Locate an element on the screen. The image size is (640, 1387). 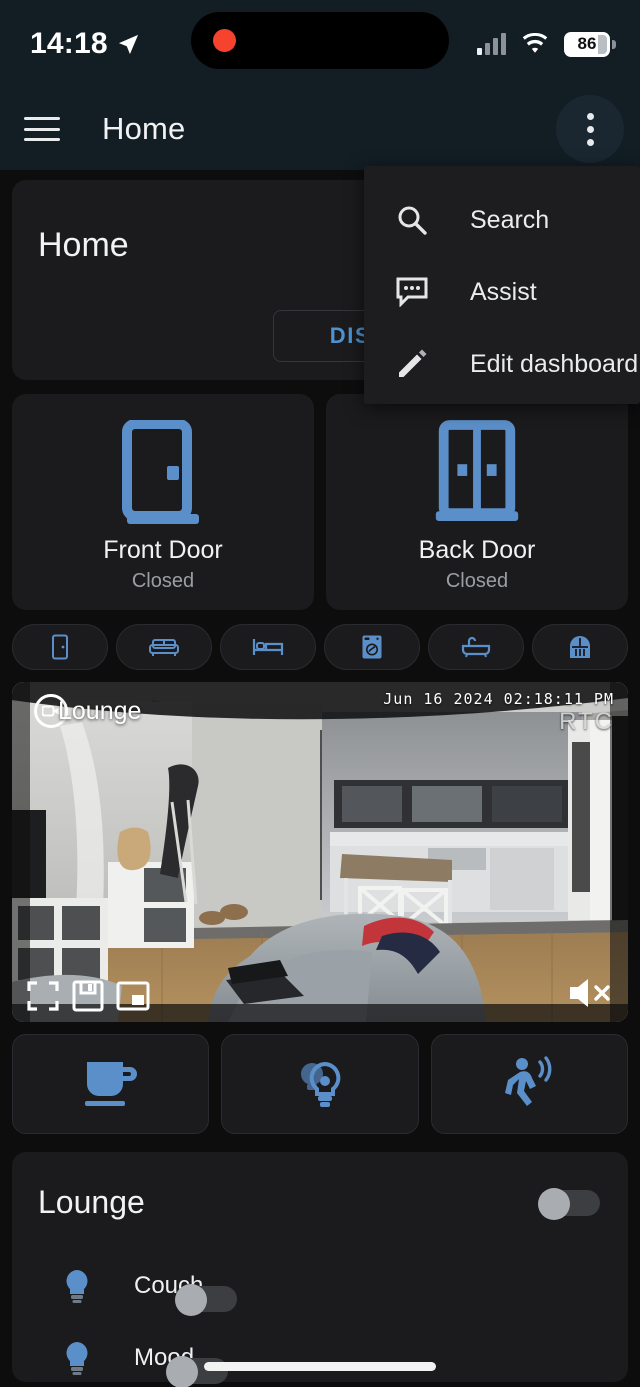
bathtub-icon is located at coordinates (476, 647).